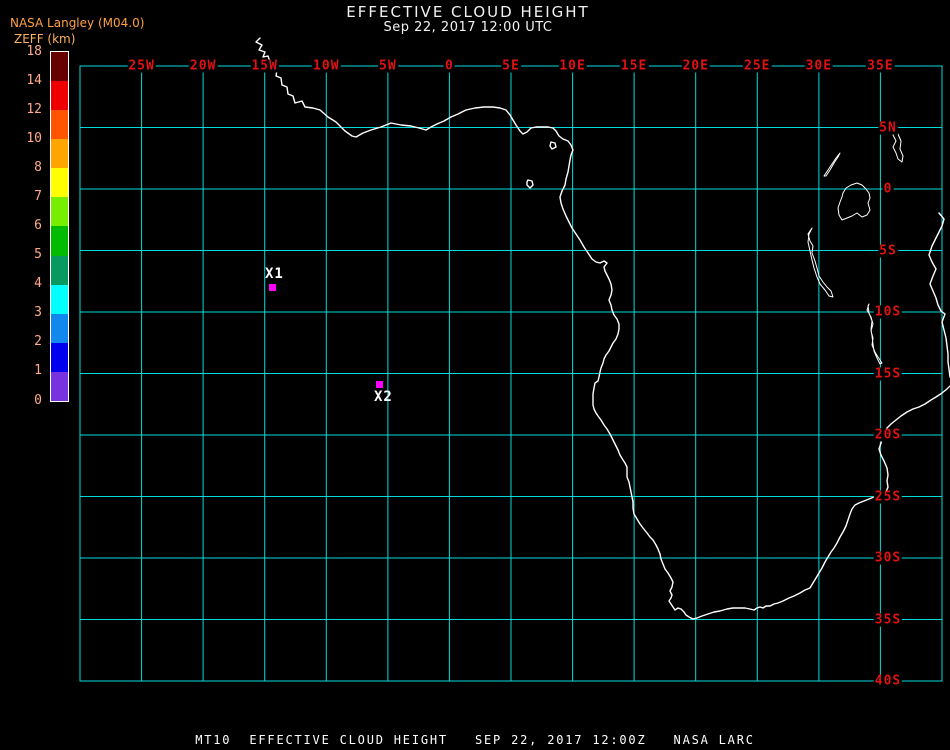 The height and width of the screenshot is (750, 950). What do you see at coordinates (888, 435) in the screenshot?
I see `lat-label-20S: 20S` at bounding box center [888, 435].